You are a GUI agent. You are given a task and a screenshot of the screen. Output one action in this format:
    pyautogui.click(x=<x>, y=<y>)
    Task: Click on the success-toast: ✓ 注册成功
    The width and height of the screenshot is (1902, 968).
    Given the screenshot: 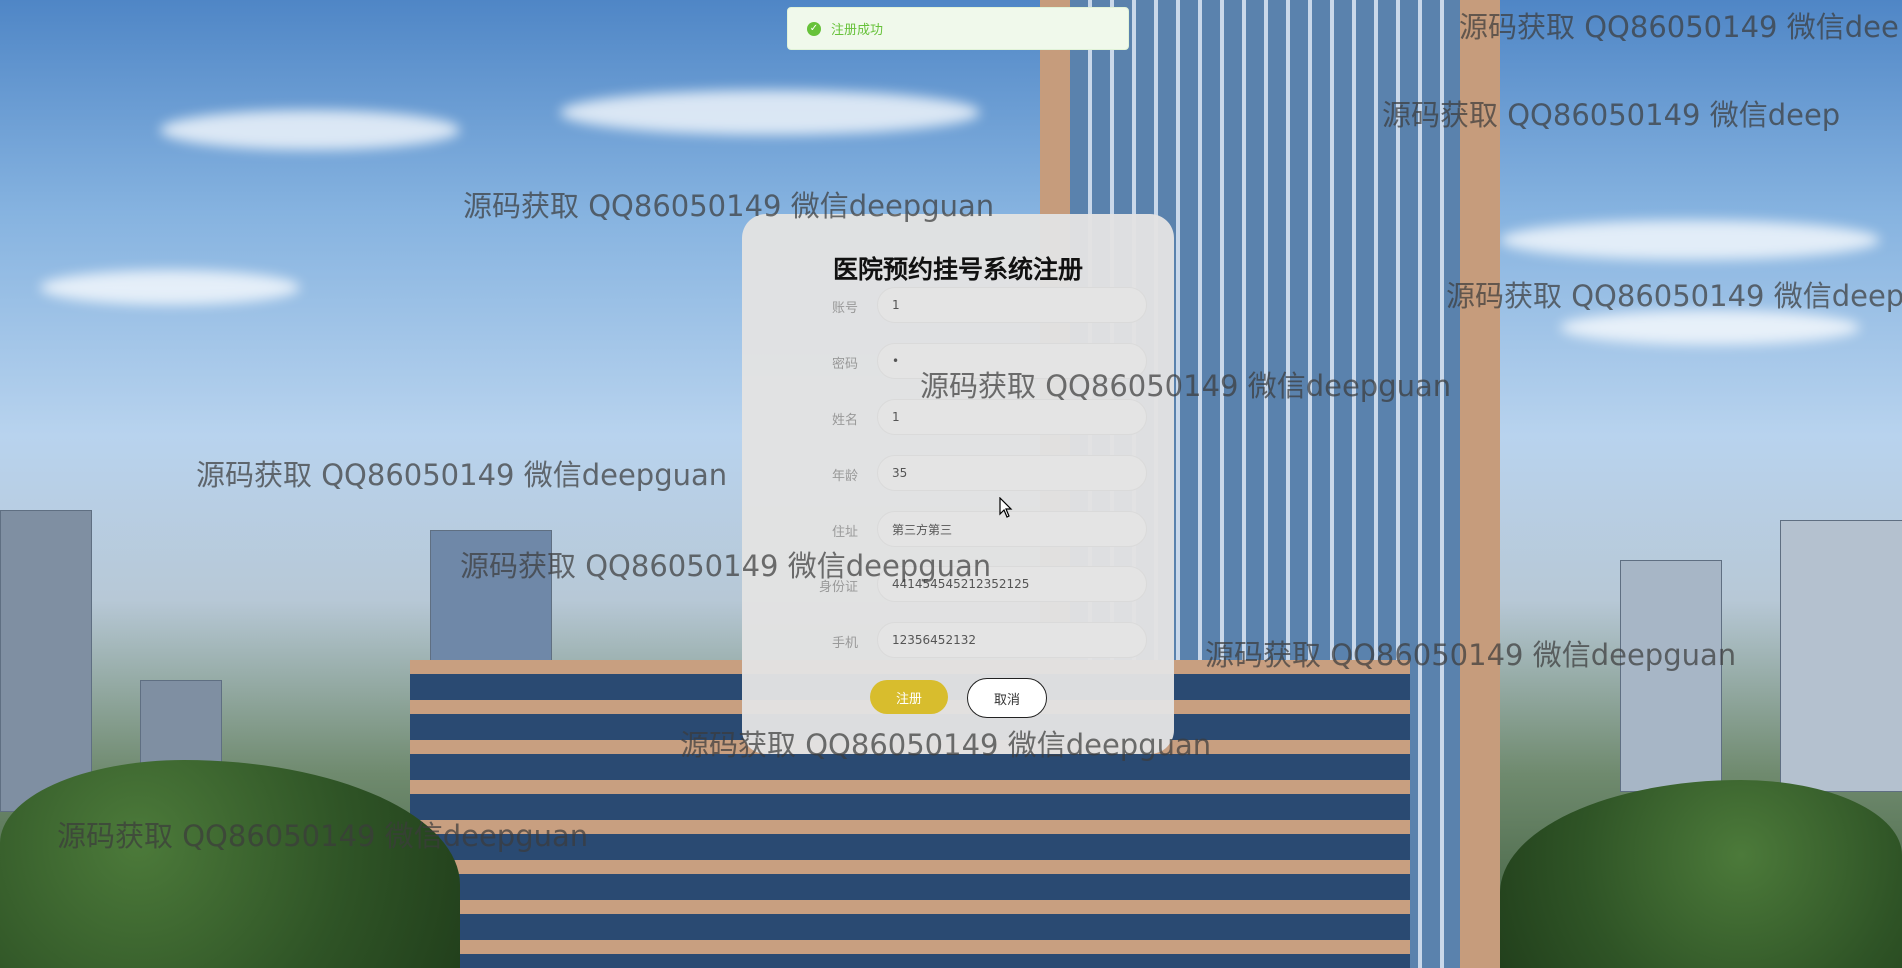 What is the action you would take?
    pyautogui.click(x=958, y=28)
    